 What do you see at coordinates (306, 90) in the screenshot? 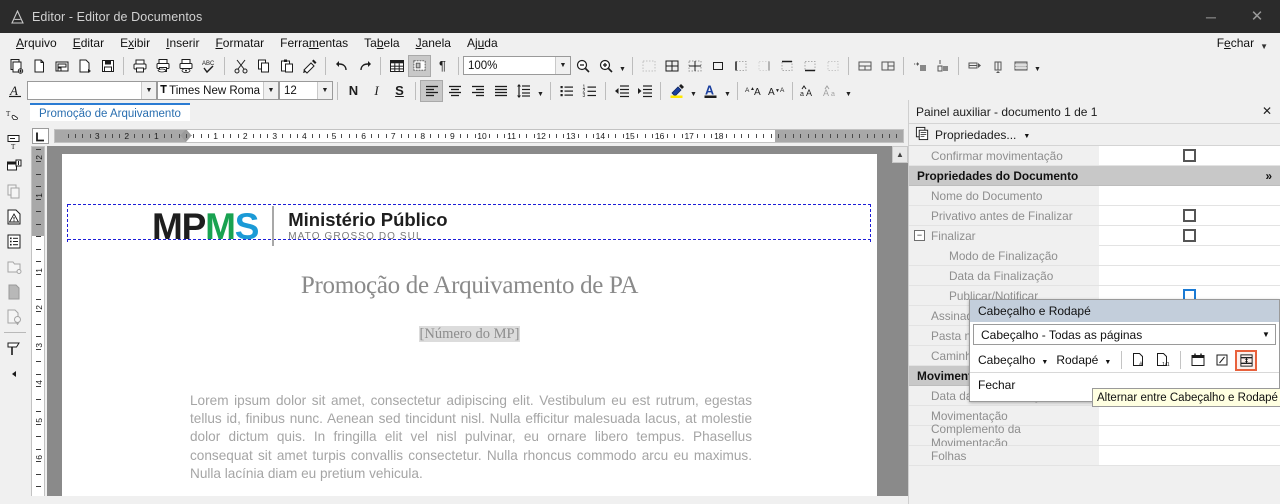
I see `font-size-combo: 12 ▼` at bounding box center [306, 90].